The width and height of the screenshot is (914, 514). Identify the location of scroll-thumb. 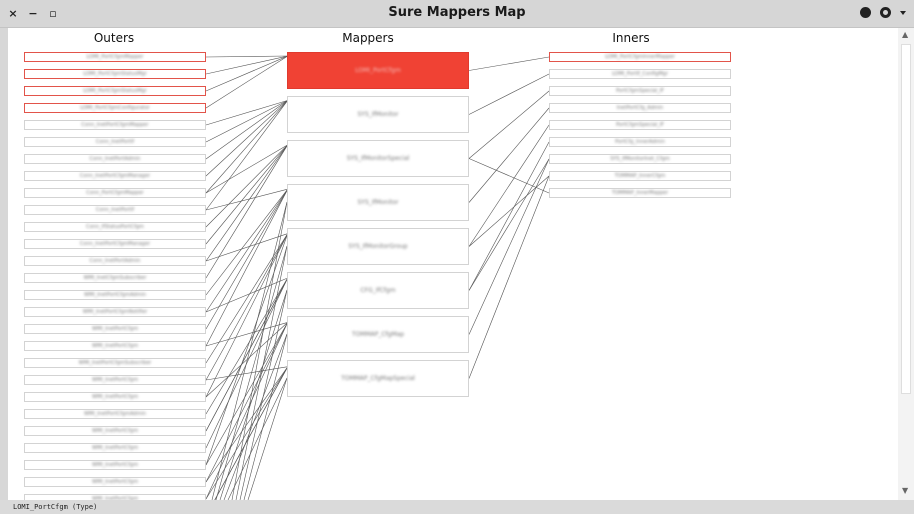
(906, 219).